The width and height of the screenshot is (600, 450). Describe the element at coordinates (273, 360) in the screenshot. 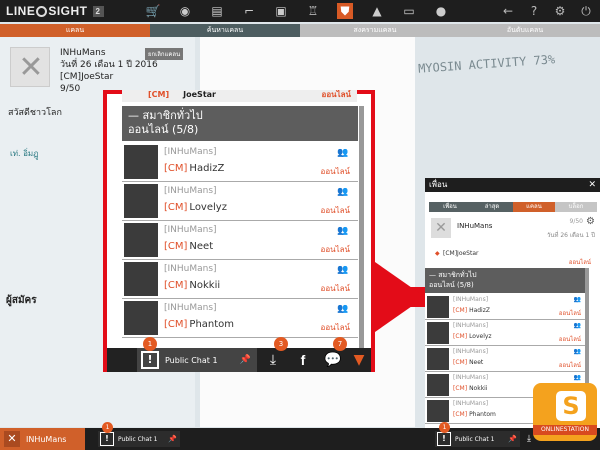

I see `download-icon: ⤓` at that location.